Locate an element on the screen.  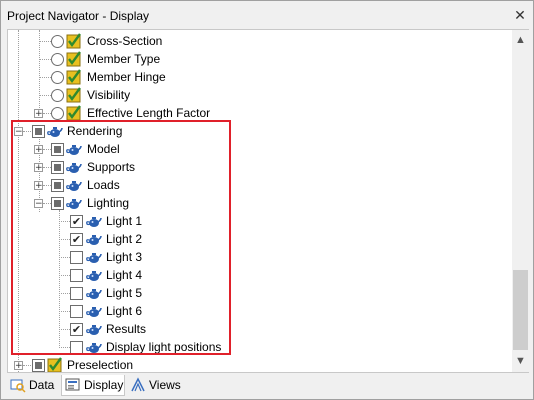
tree-item-preselection: + Preselection is located at coordinates (258, 364).